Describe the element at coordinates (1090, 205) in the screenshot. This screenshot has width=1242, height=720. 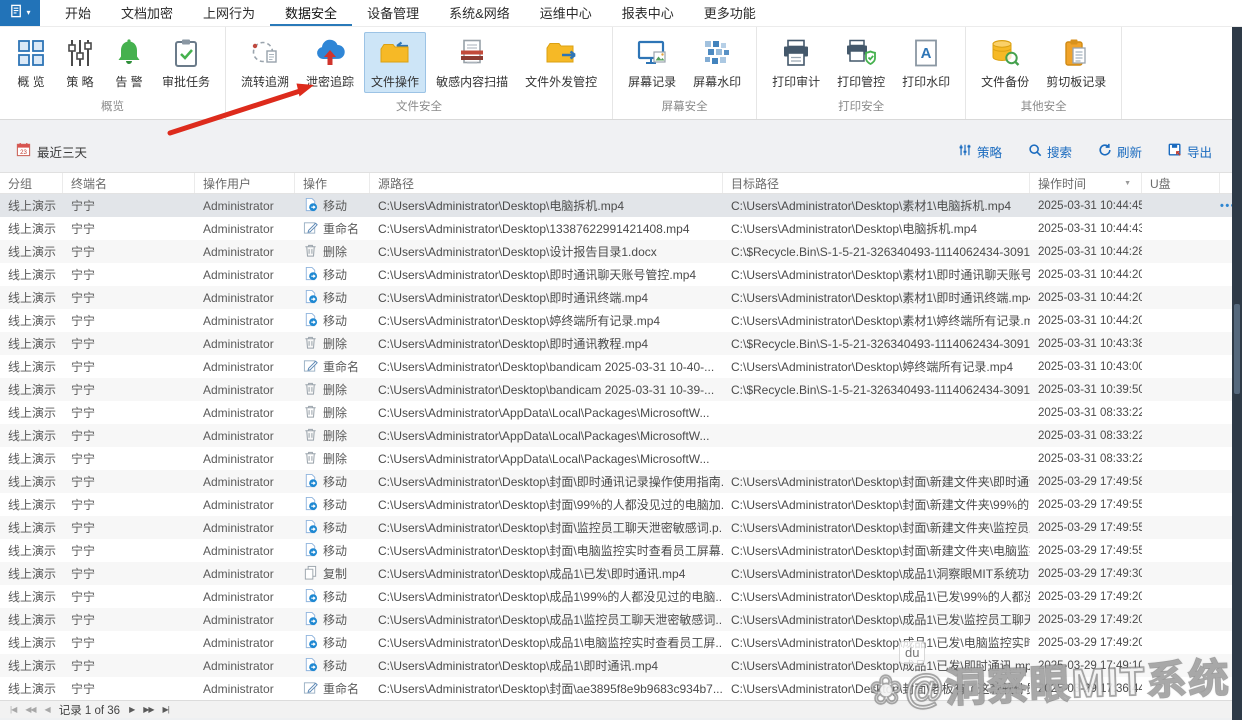
I see `cell-time: 2025-03-31 10:44:45` at that location.